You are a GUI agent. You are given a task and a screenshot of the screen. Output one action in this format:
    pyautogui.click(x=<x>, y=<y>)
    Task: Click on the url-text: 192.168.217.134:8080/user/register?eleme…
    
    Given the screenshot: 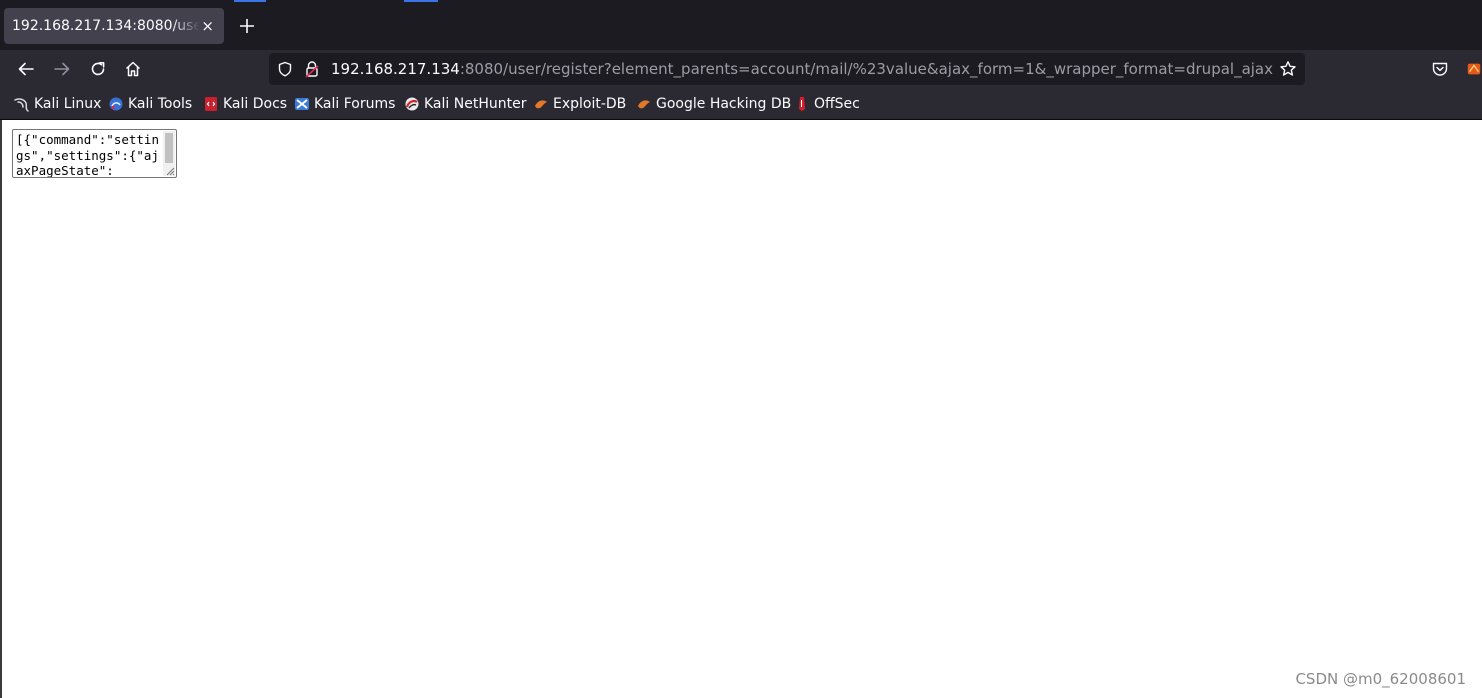 What is the action you would take?
    pyautogui.click(x=802, y=69)
    